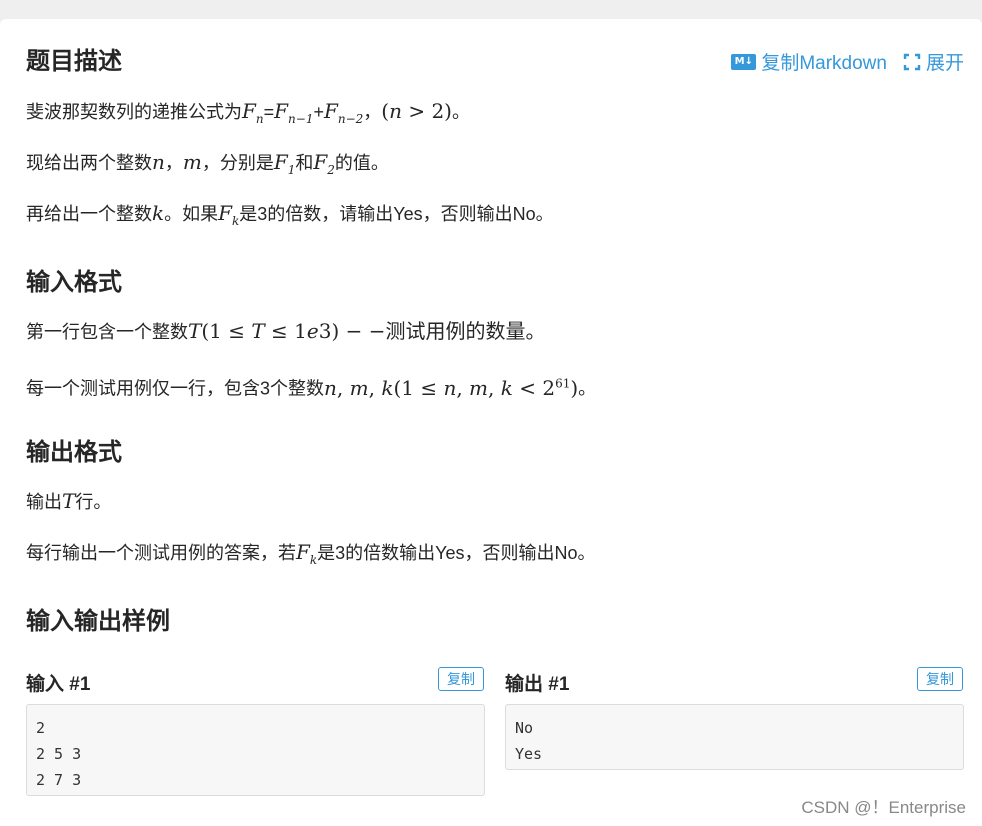 The height and width of the screenshot is (826, 982). I want to click on desc-line2-text: 现给出两个整数, so click(89, 163).